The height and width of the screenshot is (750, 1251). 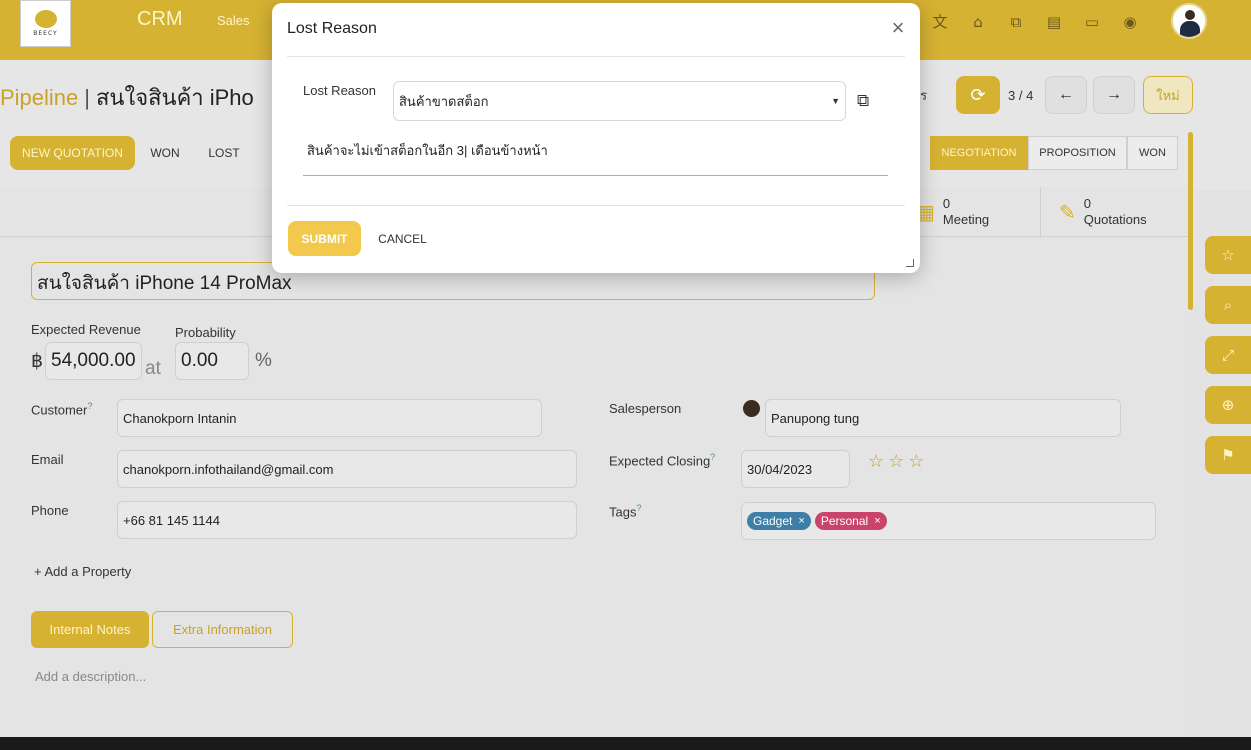 I want to click on won-button: WON, so click(x=165, y=153).